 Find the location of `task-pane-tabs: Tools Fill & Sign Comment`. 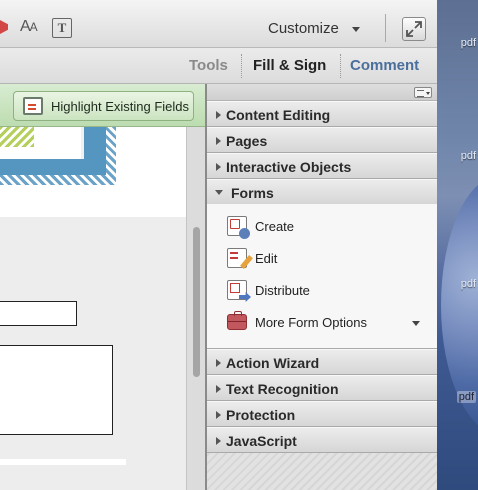

task-pane-tabs: Tools Fill & Sign Comment is located at coordinates (218, 66).